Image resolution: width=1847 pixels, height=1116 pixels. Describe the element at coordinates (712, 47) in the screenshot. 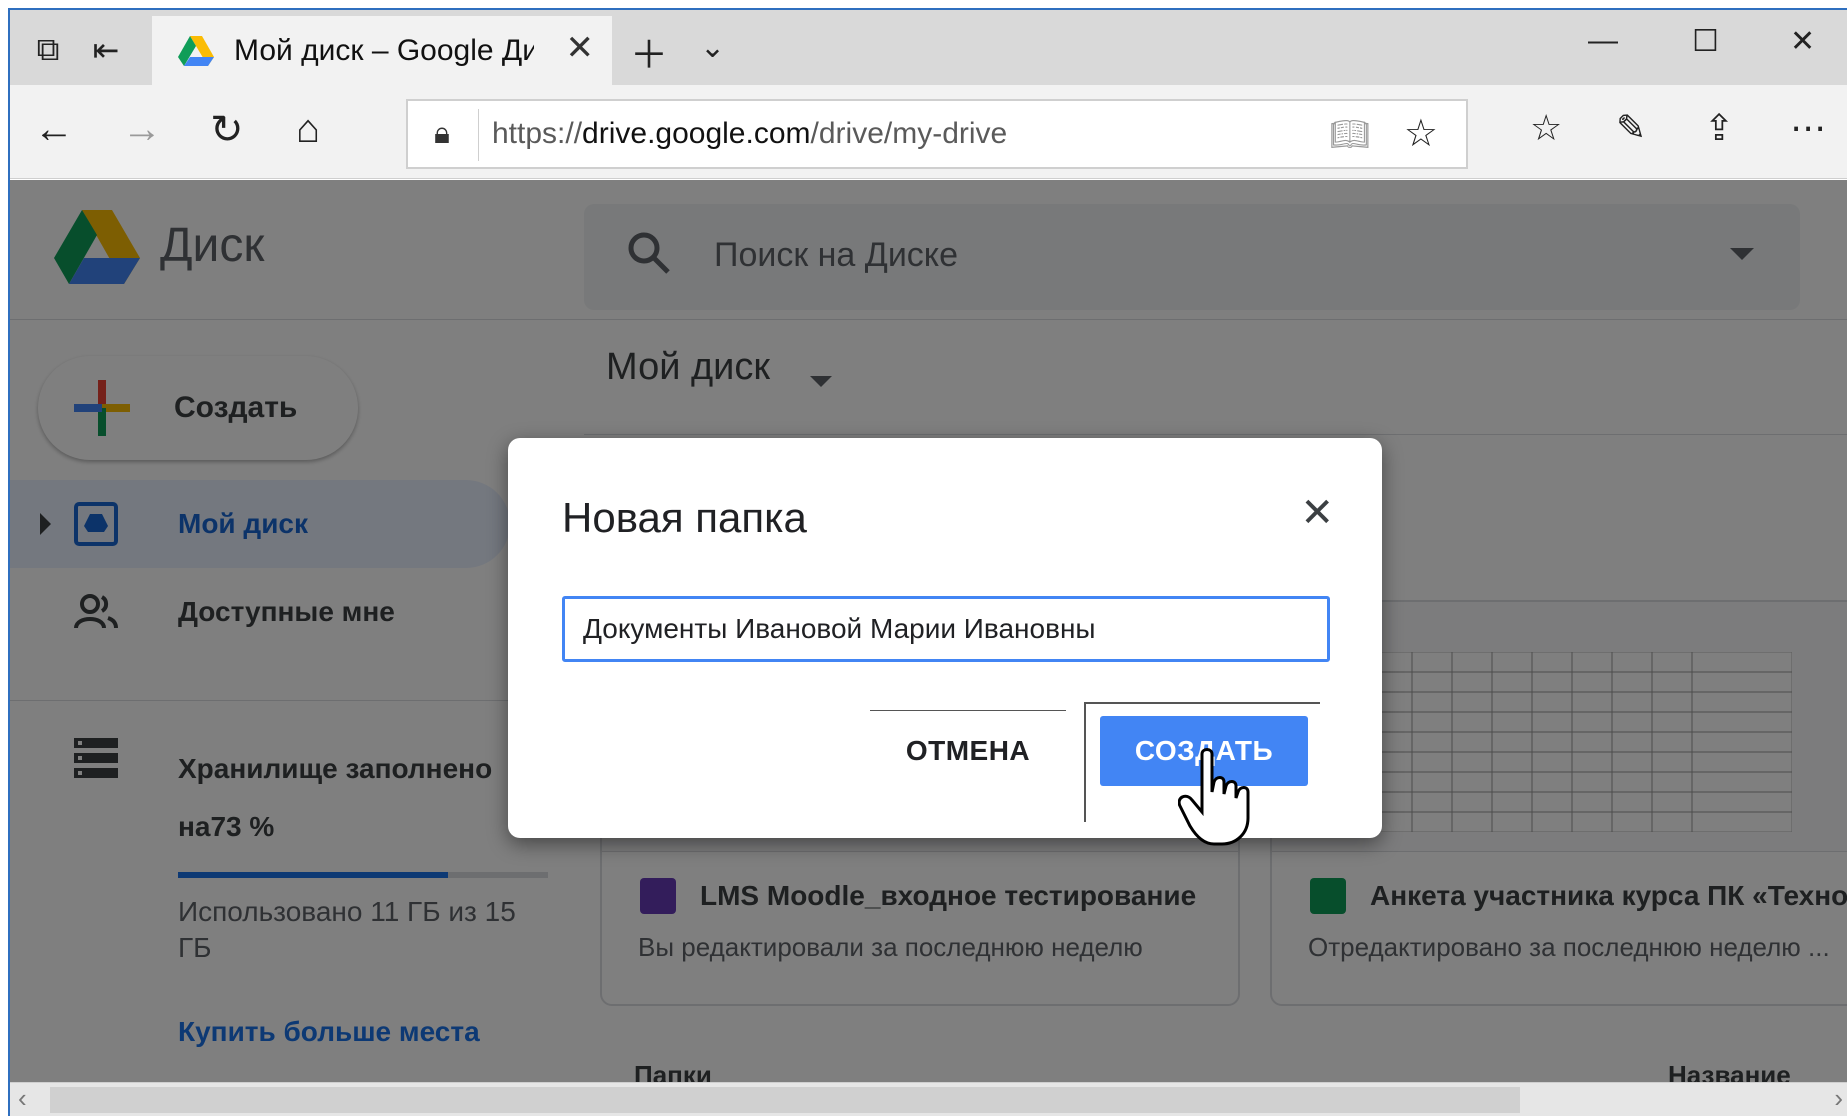

I see `chevron-down-icon: ⌄` at that location.